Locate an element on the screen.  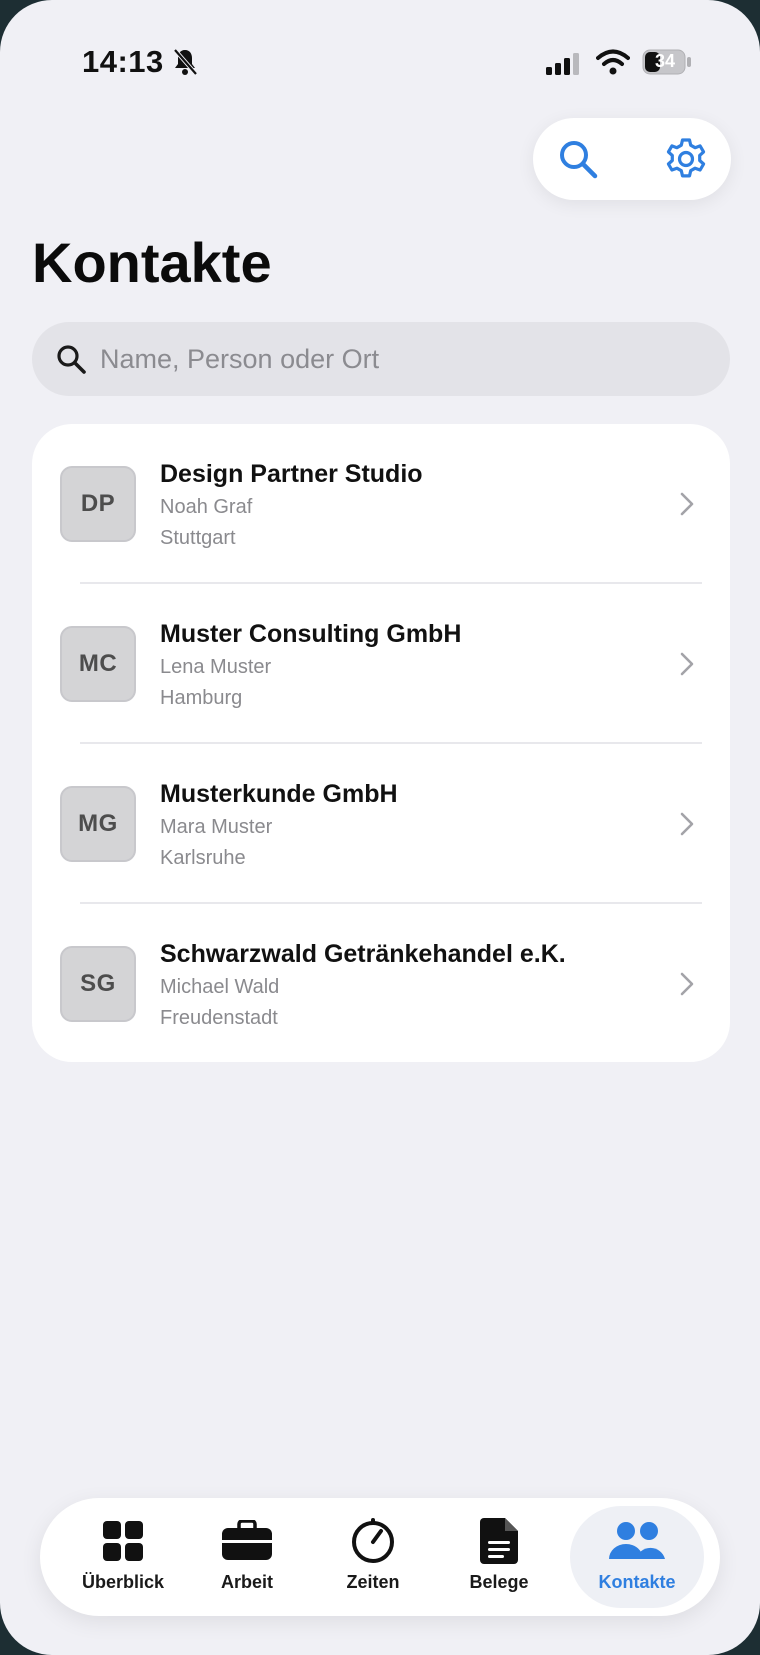
search-input is located at coordinates (390, 359).